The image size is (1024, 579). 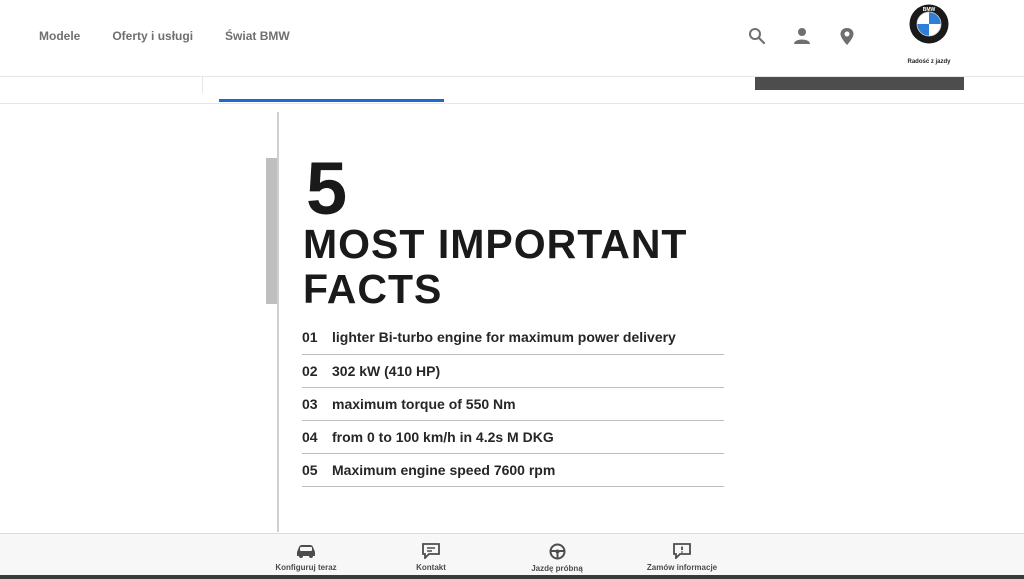 I want to click on logo-letters: BMW, so click(x=929, y=10).